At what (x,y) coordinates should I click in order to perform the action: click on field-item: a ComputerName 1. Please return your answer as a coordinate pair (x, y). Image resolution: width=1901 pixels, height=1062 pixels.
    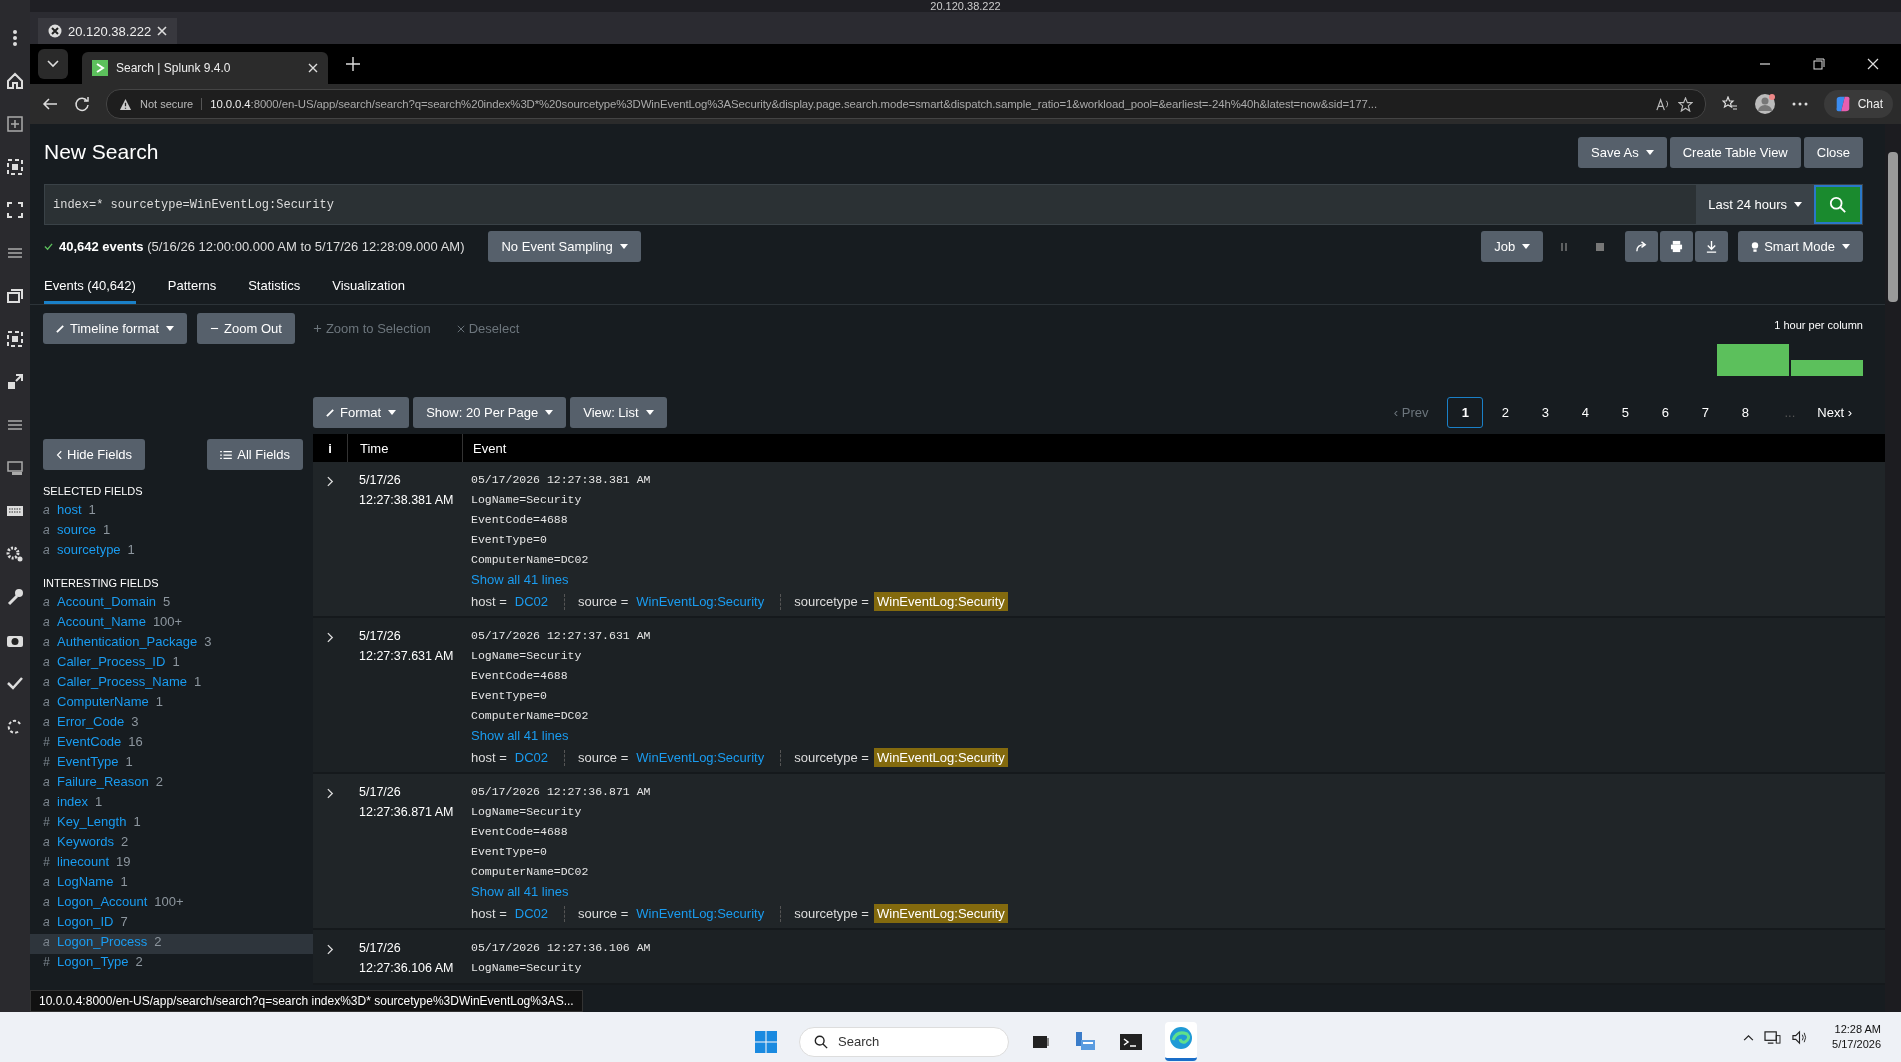
    Looking at the image, I should click on (171, 704).